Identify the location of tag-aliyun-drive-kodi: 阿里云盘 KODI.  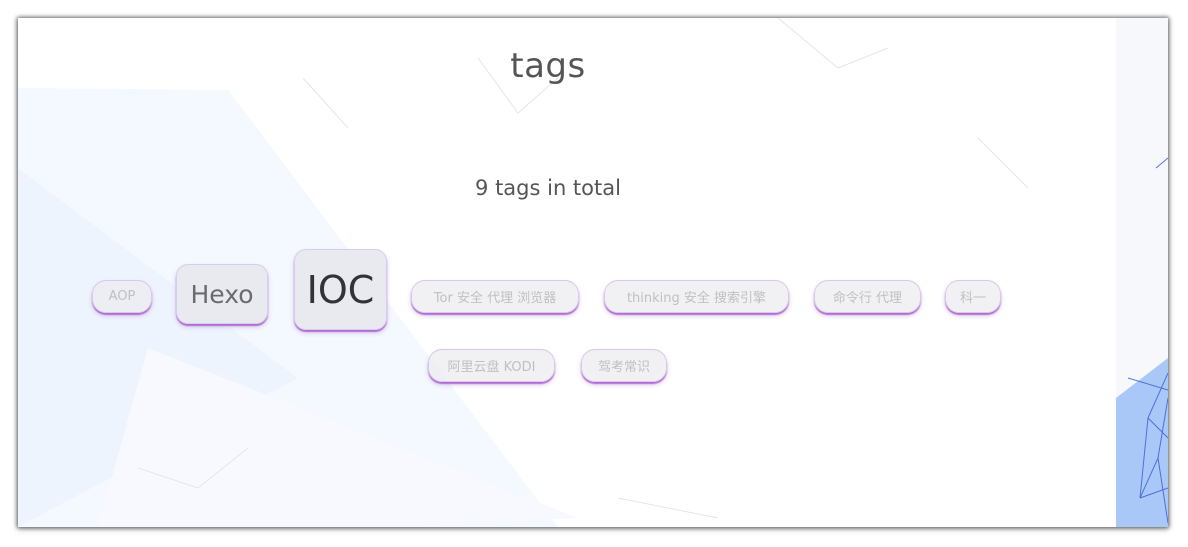
(491, 365).